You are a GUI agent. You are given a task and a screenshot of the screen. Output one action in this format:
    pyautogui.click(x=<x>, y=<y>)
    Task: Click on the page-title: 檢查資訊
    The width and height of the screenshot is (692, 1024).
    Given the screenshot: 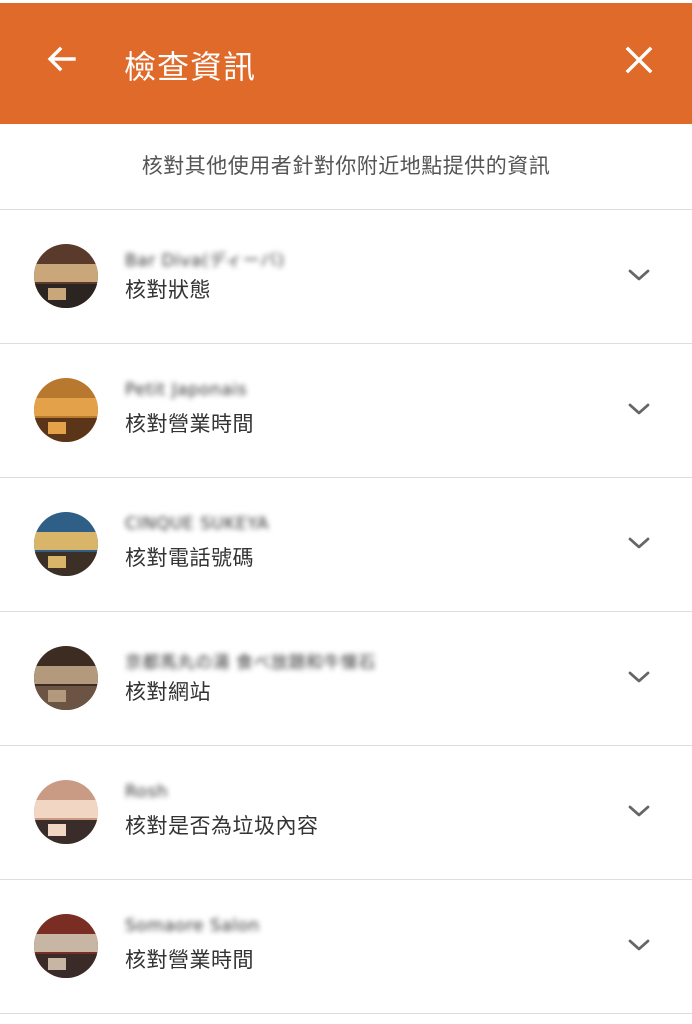 What is the action you would take?
    pyautogui.click(x=190, y=67)
    